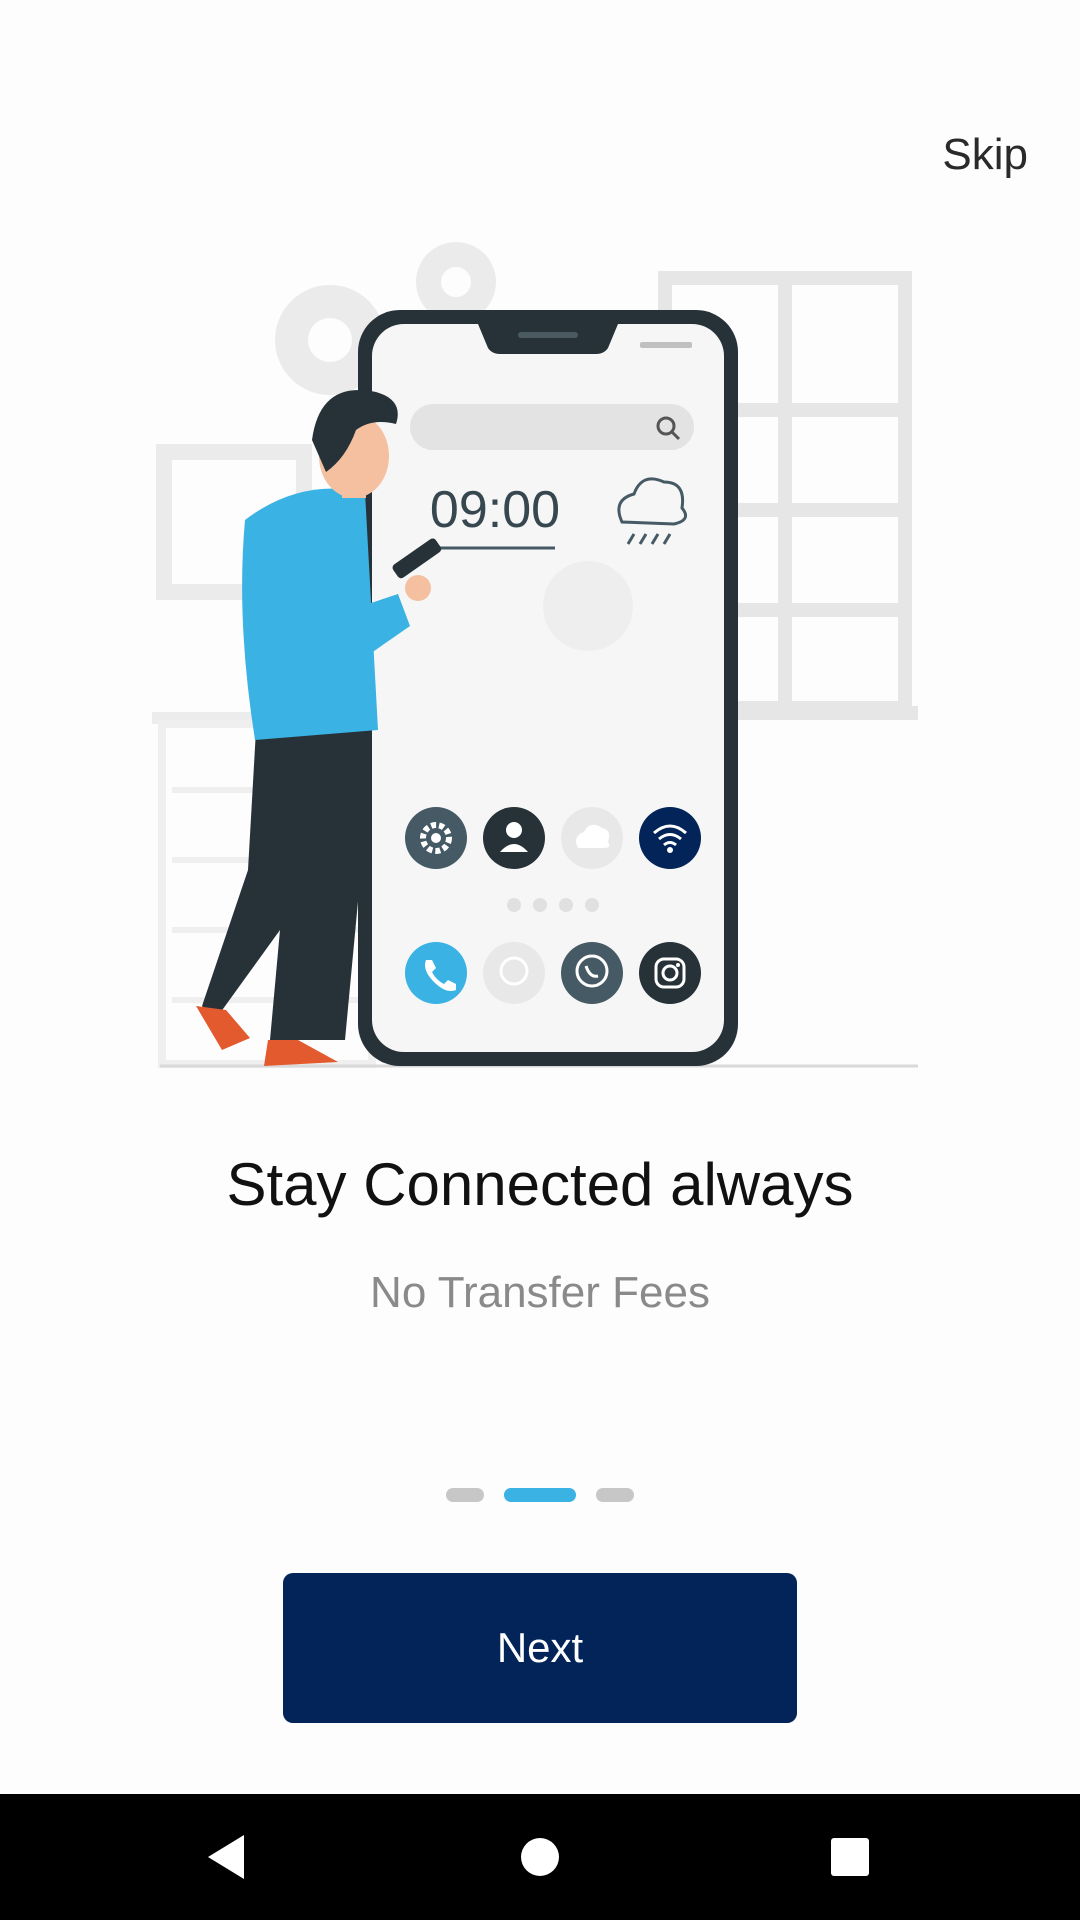 This screenshot has height=1920, width=1080. Describe the element at coordinates (540, 1184) in the screenshot. I see `onboarding-title: Stay Connected always` at that location.